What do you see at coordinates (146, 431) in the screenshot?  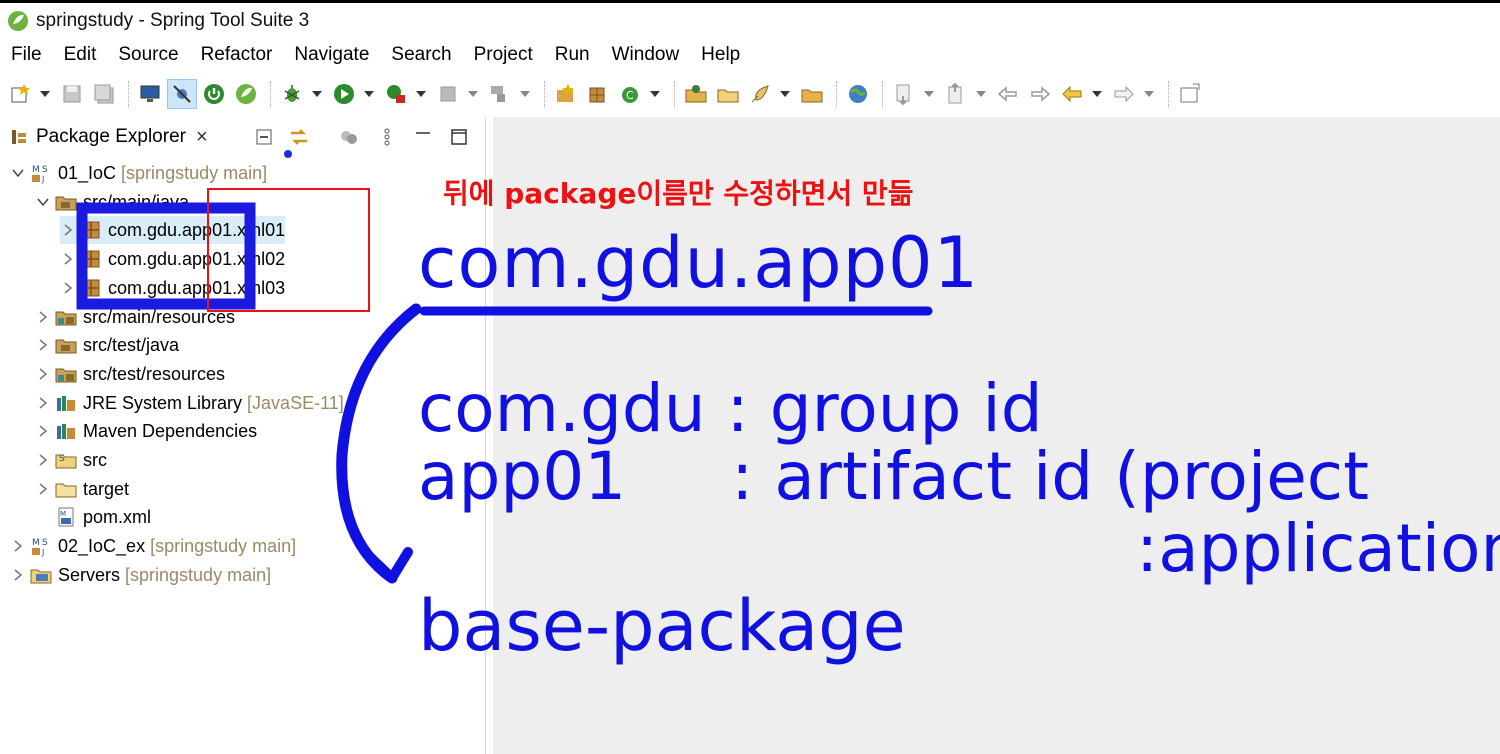 I see `tree-item: Maven Dependencies` at bounding box center [146, 431].